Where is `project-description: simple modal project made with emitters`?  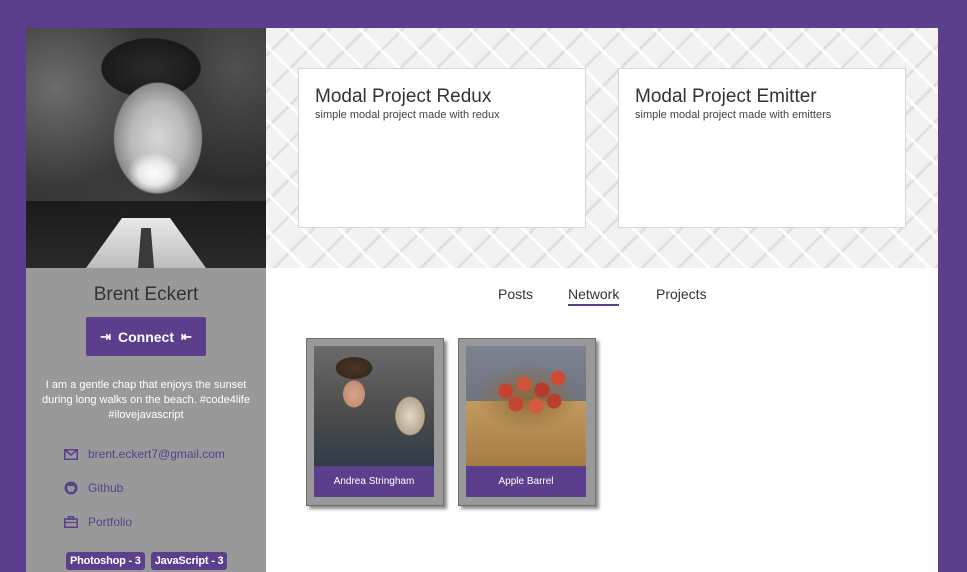 project-description: simple modal project made with emitters is located at coordinates (733, 115).